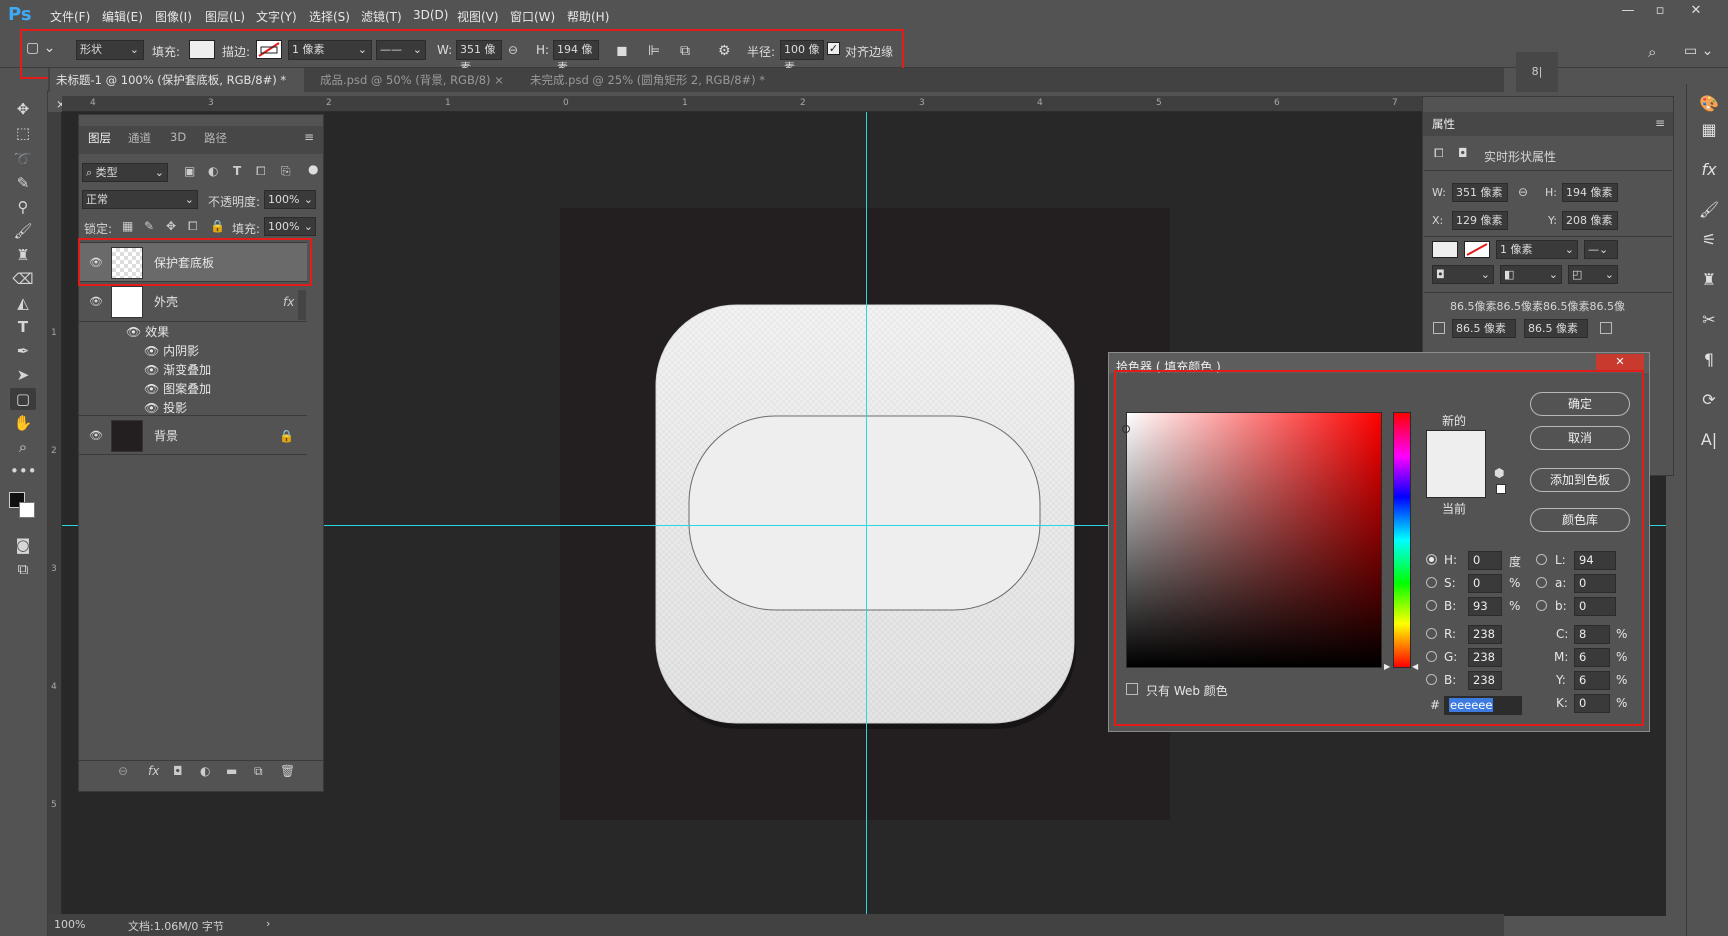  I want to click on menu-layer: 图层(L), so click(225, 16).